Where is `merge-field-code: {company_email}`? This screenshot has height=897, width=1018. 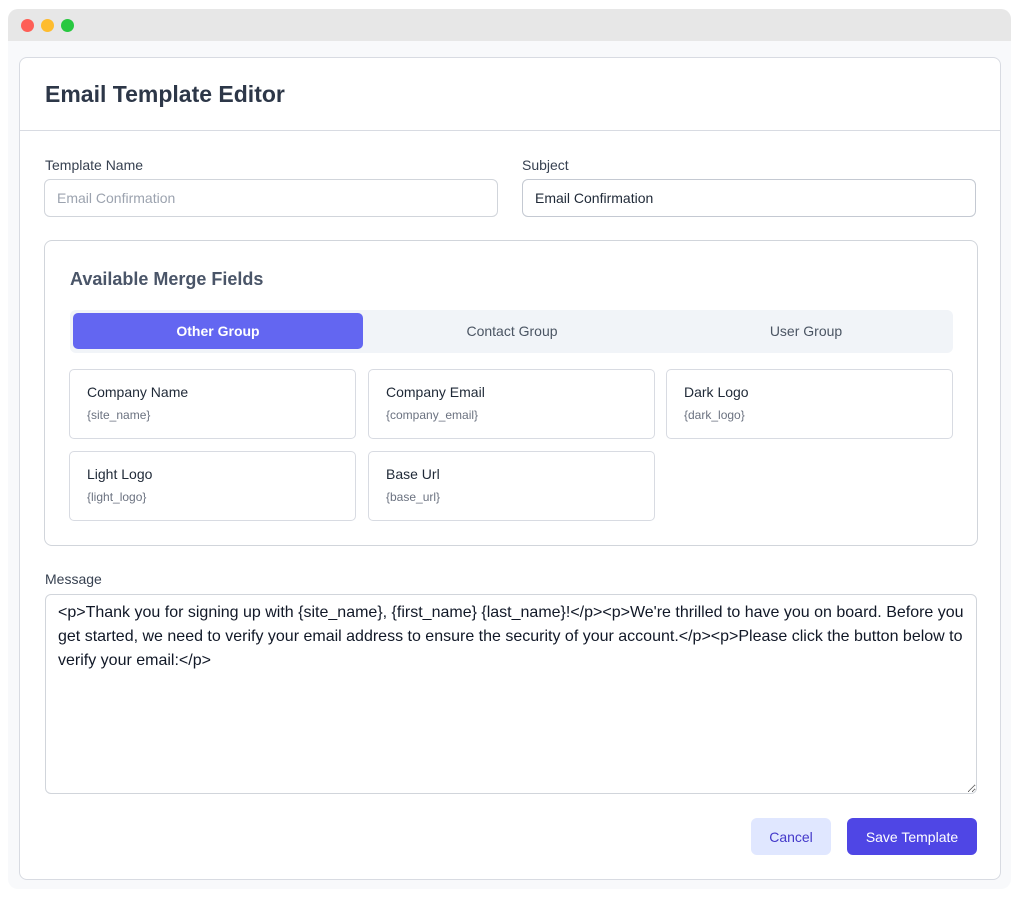
merge-field-code: {company_email} is located at coordinates (432, 415).